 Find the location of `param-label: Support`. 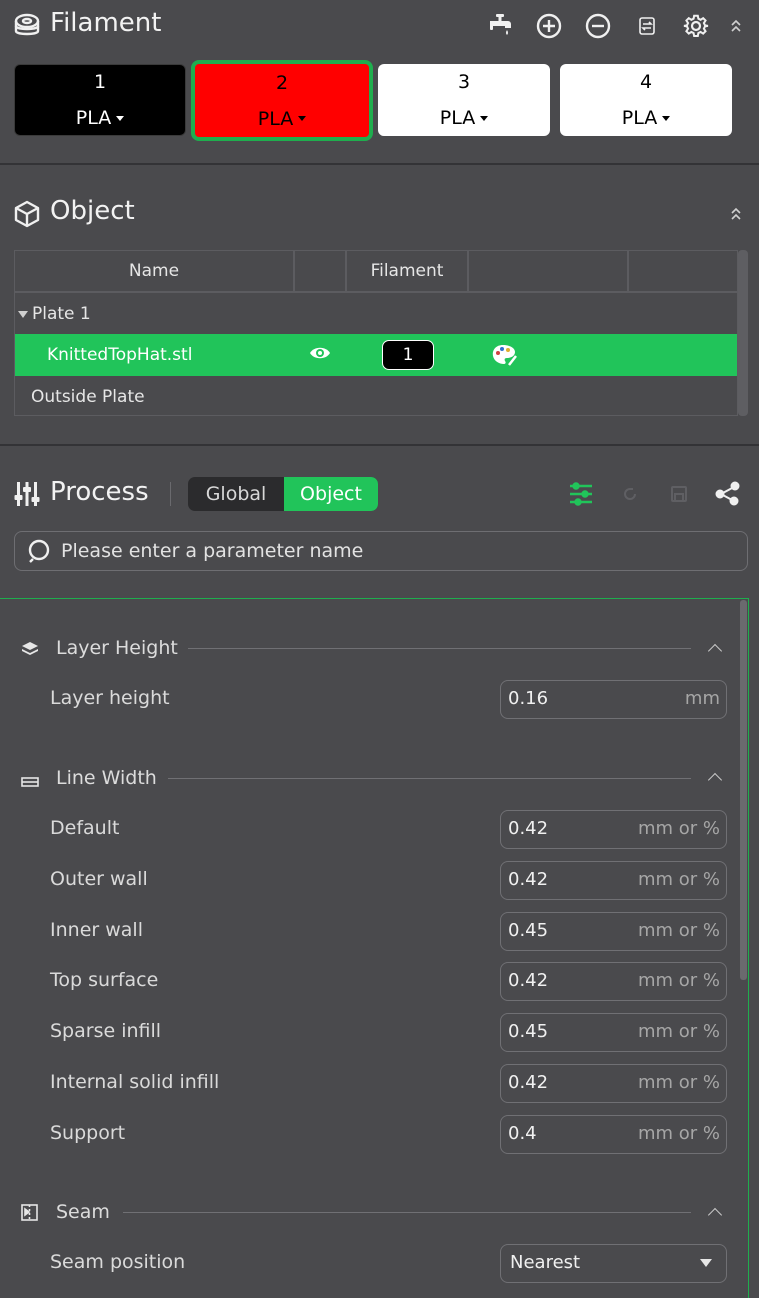

param-label: Support is located at coordinates (88, 1133).